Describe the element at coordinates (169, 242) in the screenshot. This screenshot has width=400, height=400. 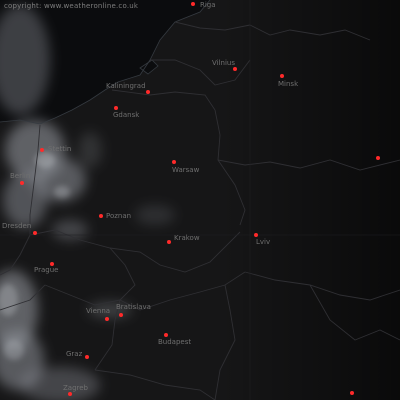
I see `city-dot-krakow` at that location.